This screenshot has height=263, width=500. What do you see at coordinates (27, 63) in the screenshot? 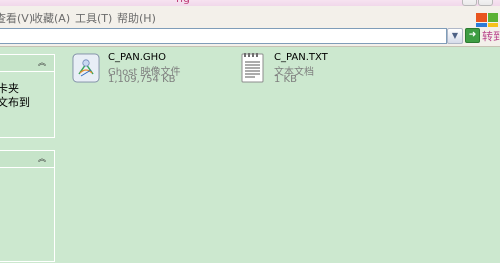
I see `task-pane-1-header: ︽` at bounding box center [27, 63].